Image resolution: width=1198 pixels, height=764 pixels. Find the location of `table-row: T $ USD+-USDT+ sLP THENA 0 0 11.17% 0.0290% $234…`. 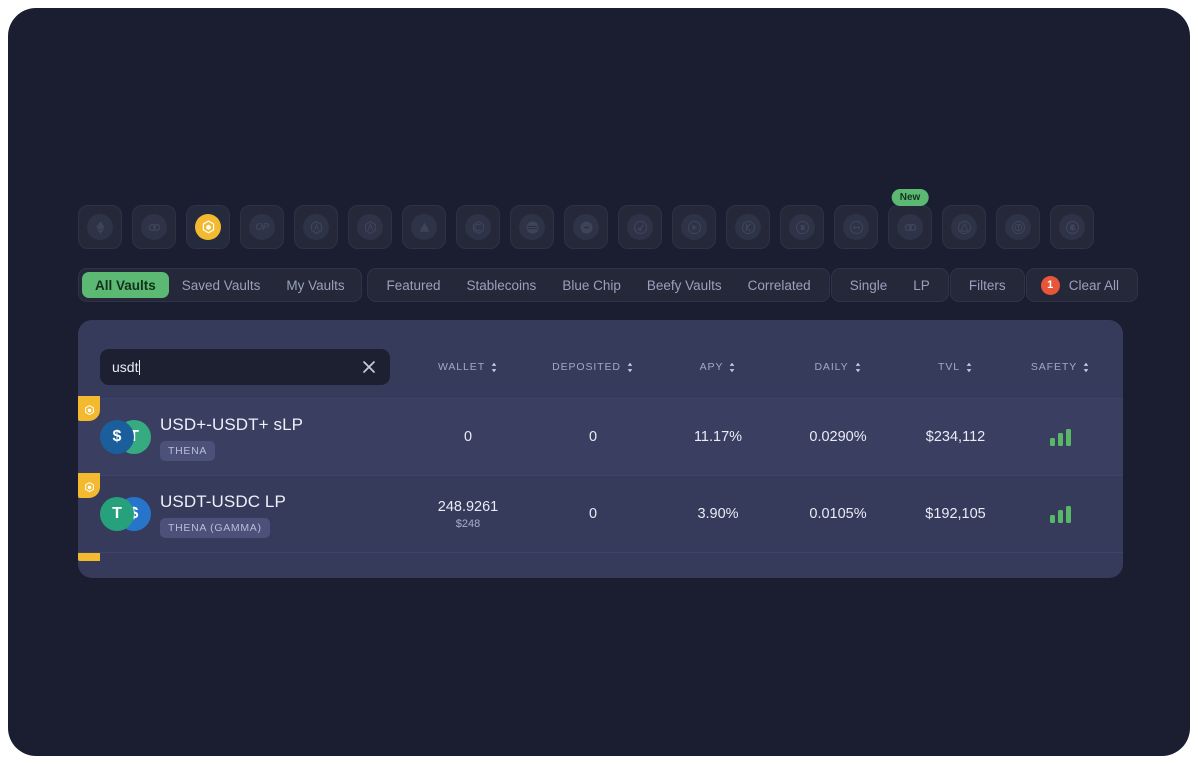

table-row: T $ USD+-USDT+ sLP THENA 0 0 11.17% 0.0290% $234… is located at coordinates (600, 435).